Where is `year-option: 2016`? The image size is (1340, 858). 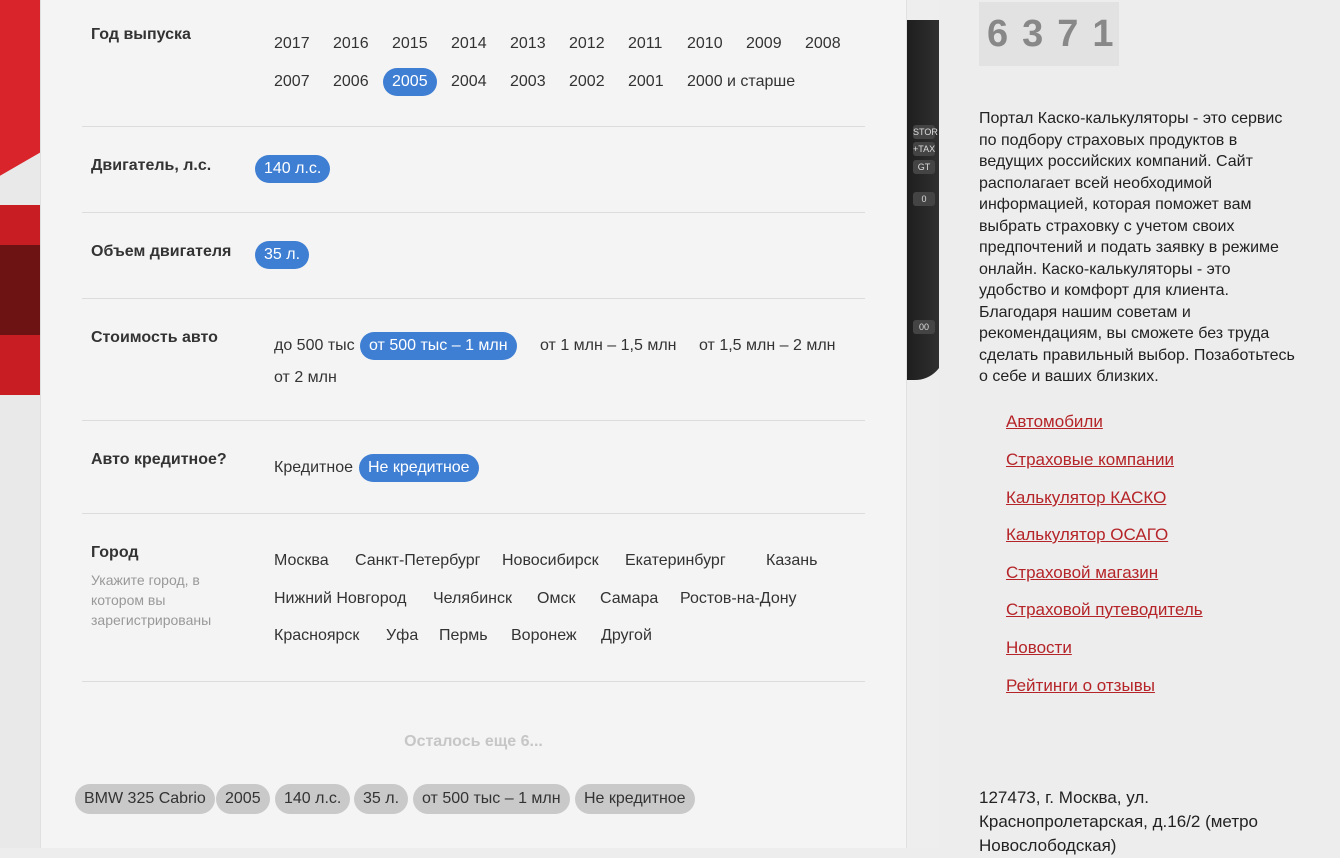 year-option: 2016 is located at coordinates (351, 44).